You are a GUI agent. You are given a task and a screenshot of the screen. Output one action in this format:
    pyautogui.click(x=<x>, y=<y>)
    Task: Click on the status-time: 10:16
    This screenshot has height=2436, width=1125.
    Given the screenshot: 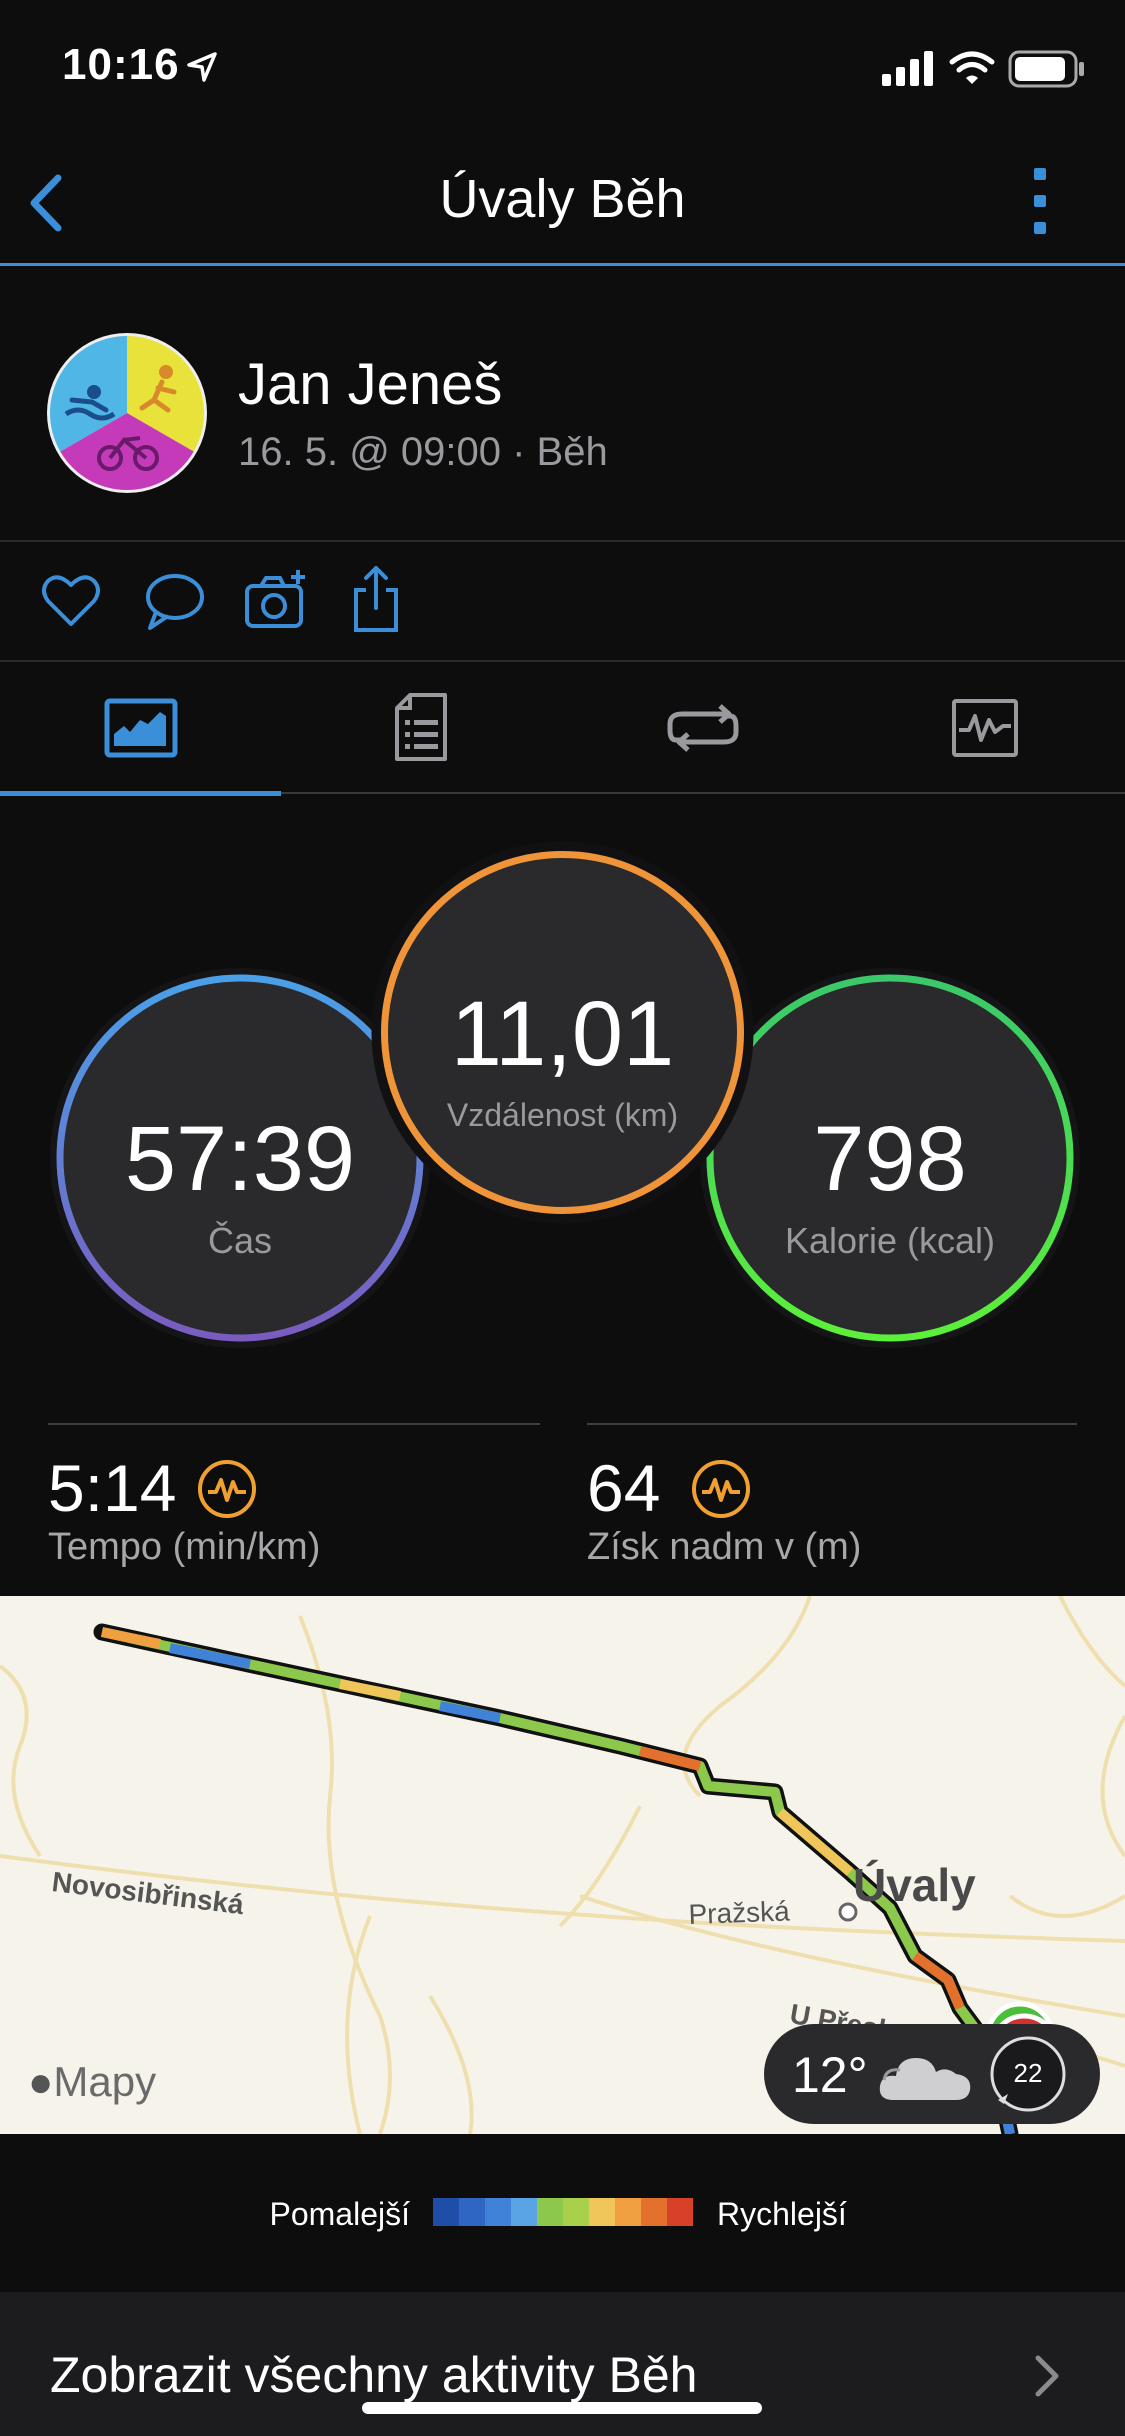 What is the action you would take?
    pyautogui.click(x=121, y=64)
    